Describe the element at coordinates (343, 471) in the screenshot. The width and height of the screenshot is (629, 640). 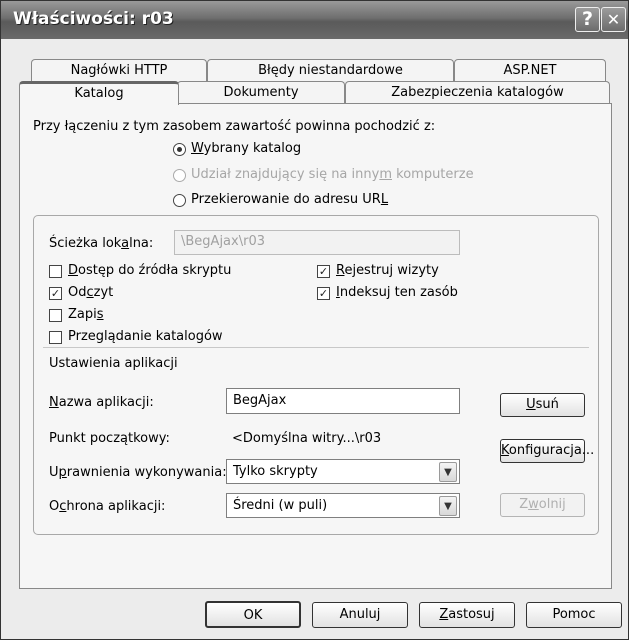
I see `execute-permissions-select: Tylko skrypty ▼` at that location.